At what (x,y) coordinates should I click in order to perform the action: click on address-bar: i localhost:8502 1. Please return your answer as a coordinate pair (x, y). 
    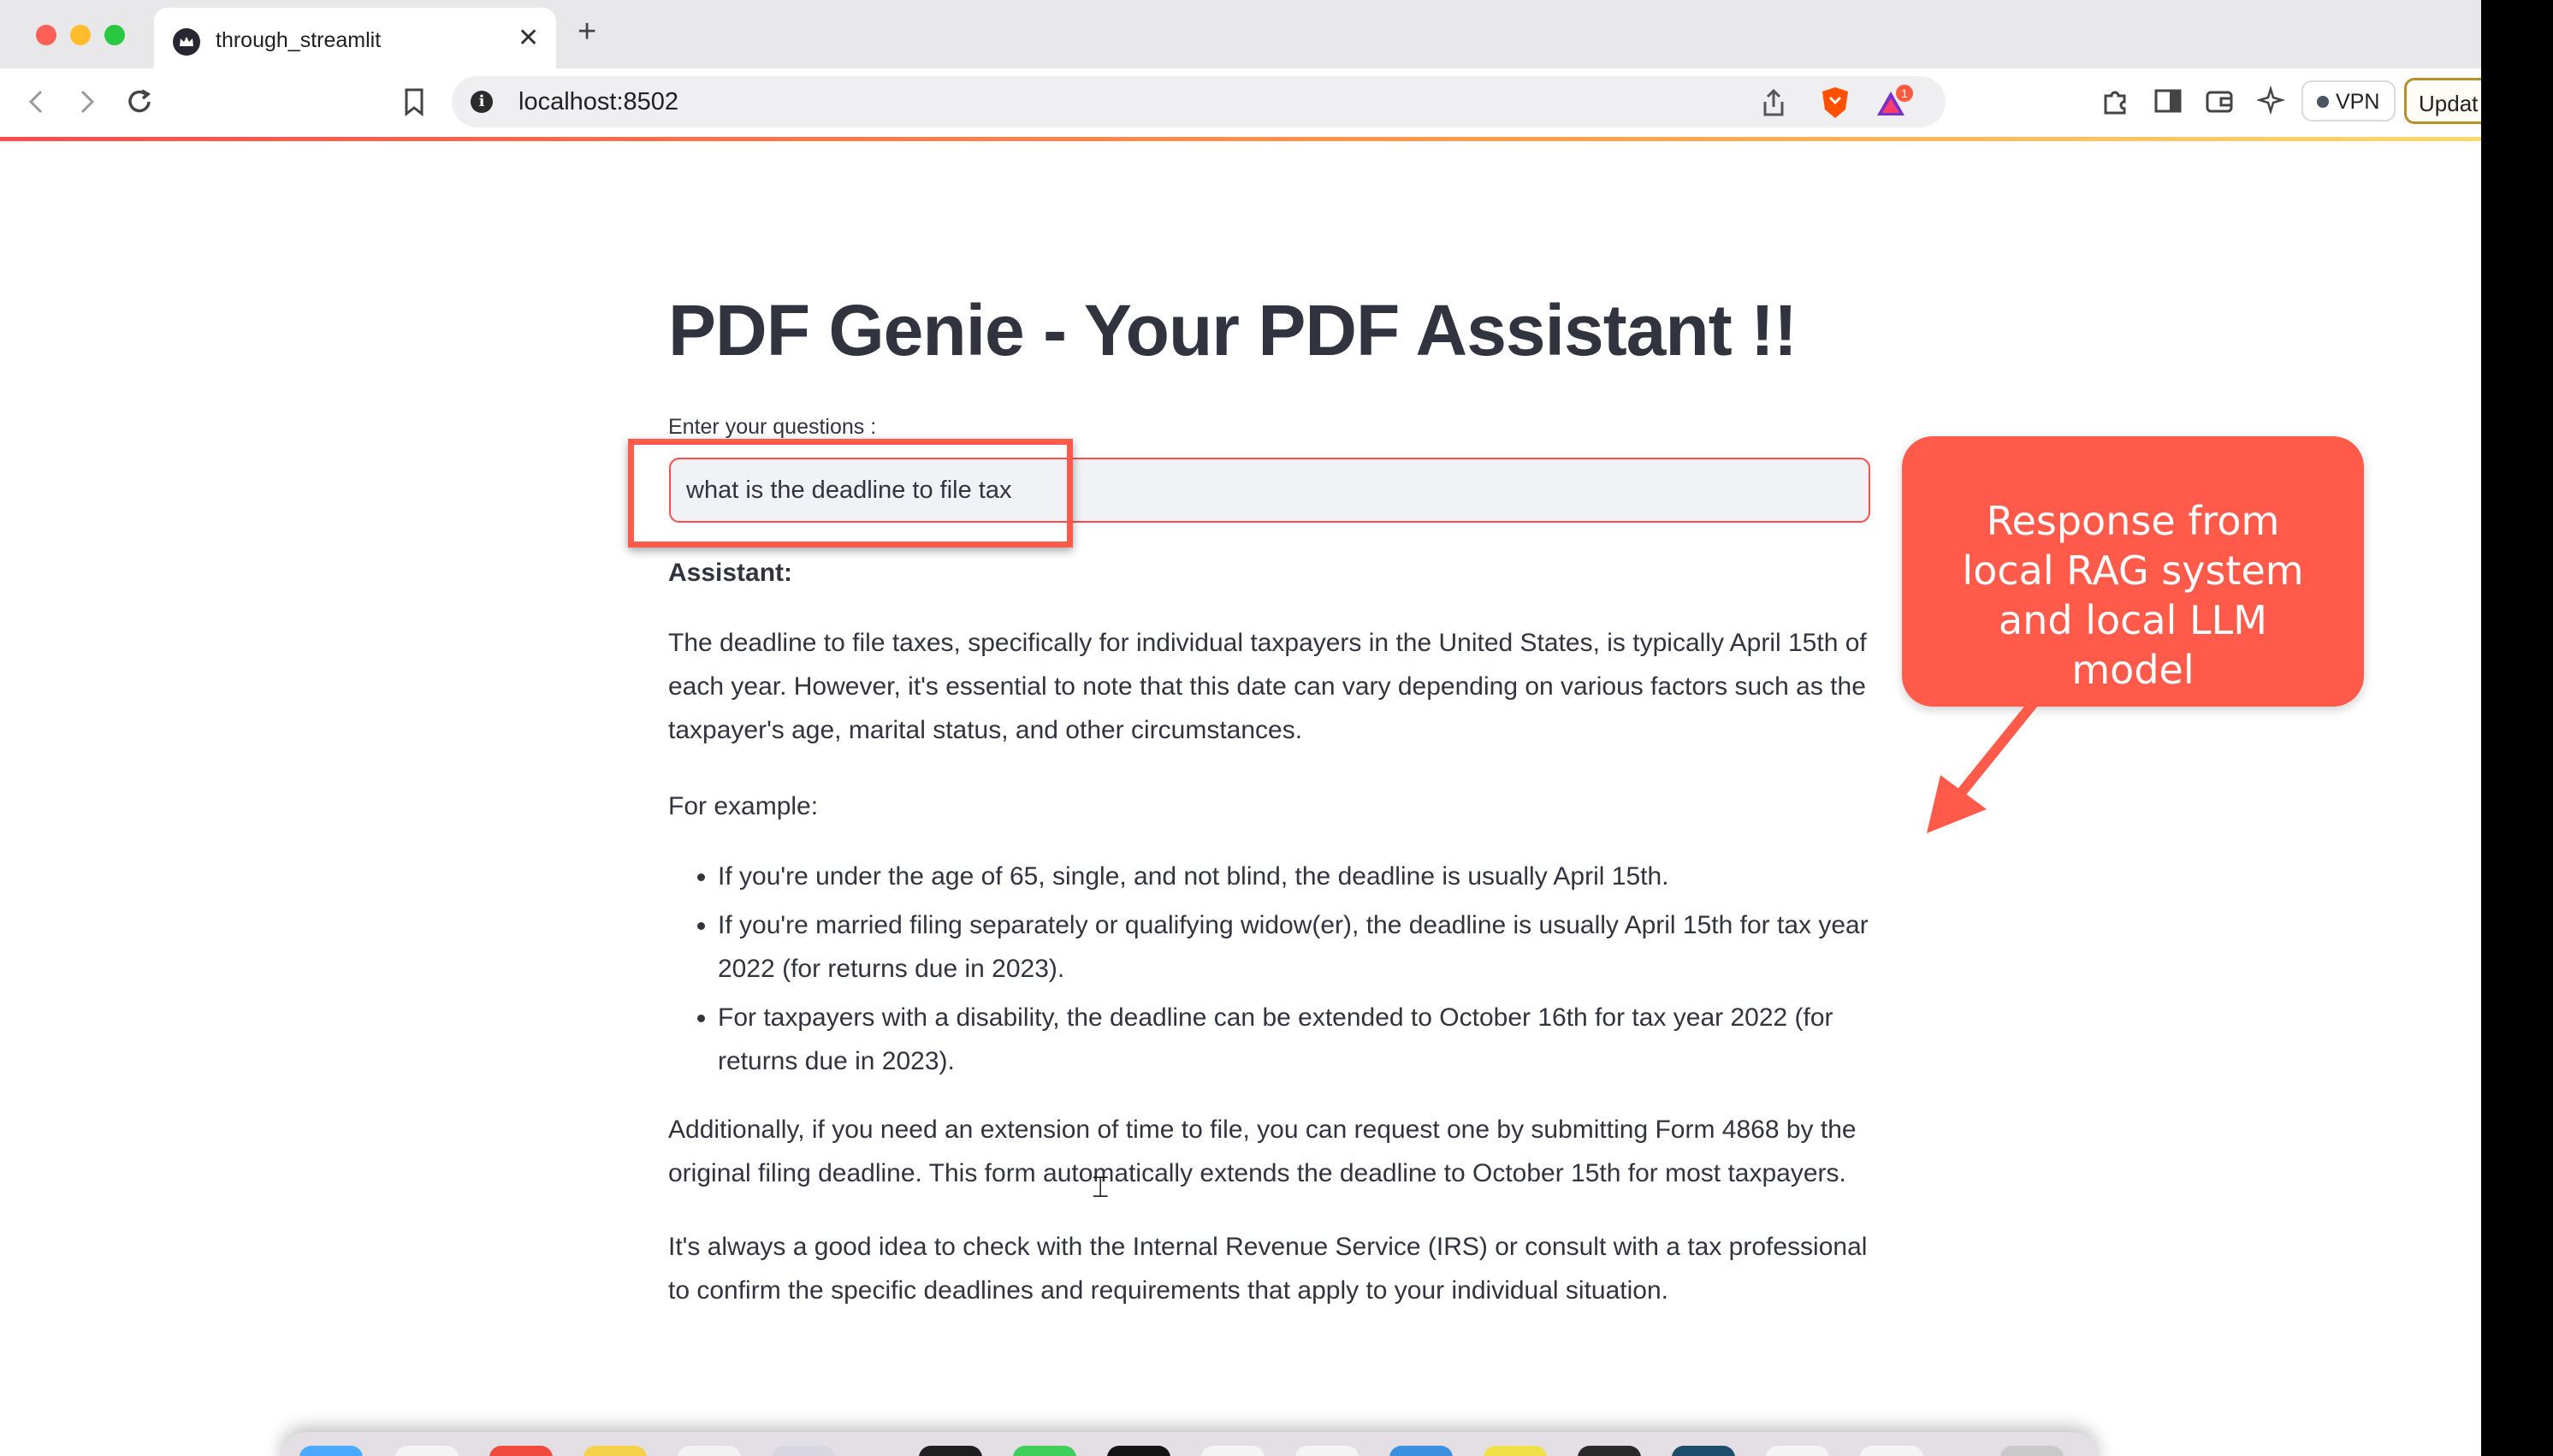
    Looking at the image, I should click on (1199, 101).